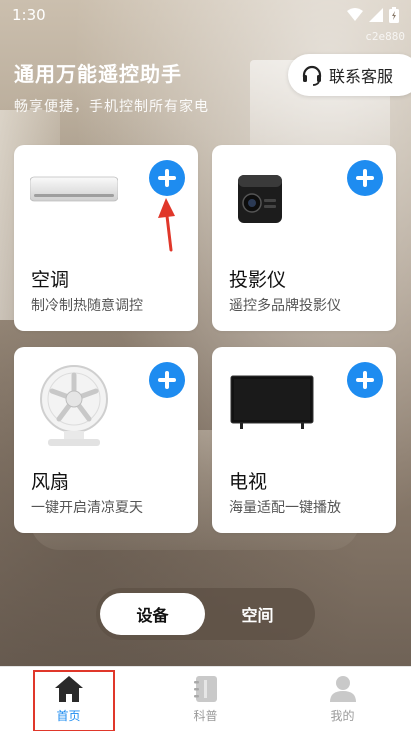  What do you see at coordinates (361, 76) in the screenshot?
I see `contact-support-label: 联系客服` at bounding box center [361, 76].